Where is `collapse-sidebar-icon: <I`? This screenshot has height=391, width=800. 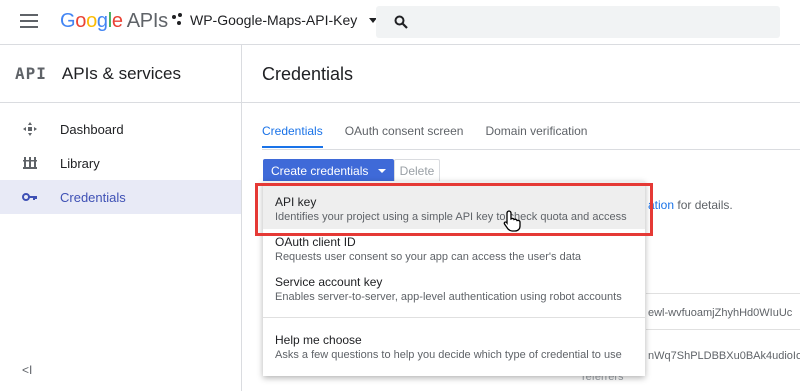 collapse-sidebar-icon: <I is located at coordinates (27, 370).